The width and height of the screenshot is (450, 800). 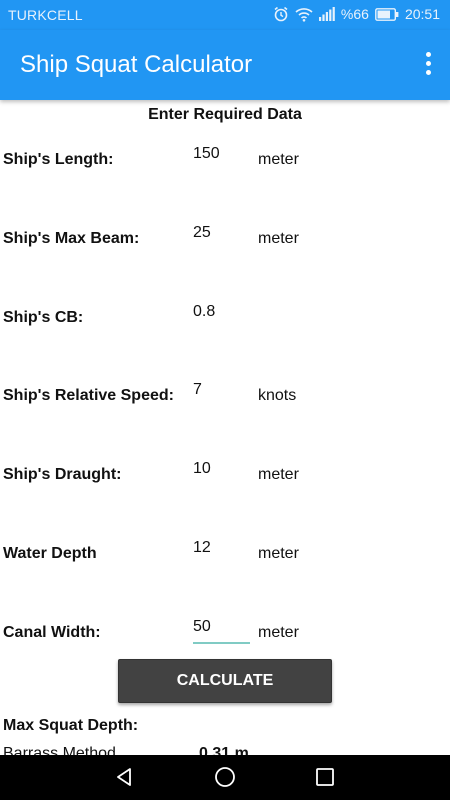 What do you see at coordinates (206, 154) in the screenshot?
I see `length-input: 150` at bounding box center [206, 154].